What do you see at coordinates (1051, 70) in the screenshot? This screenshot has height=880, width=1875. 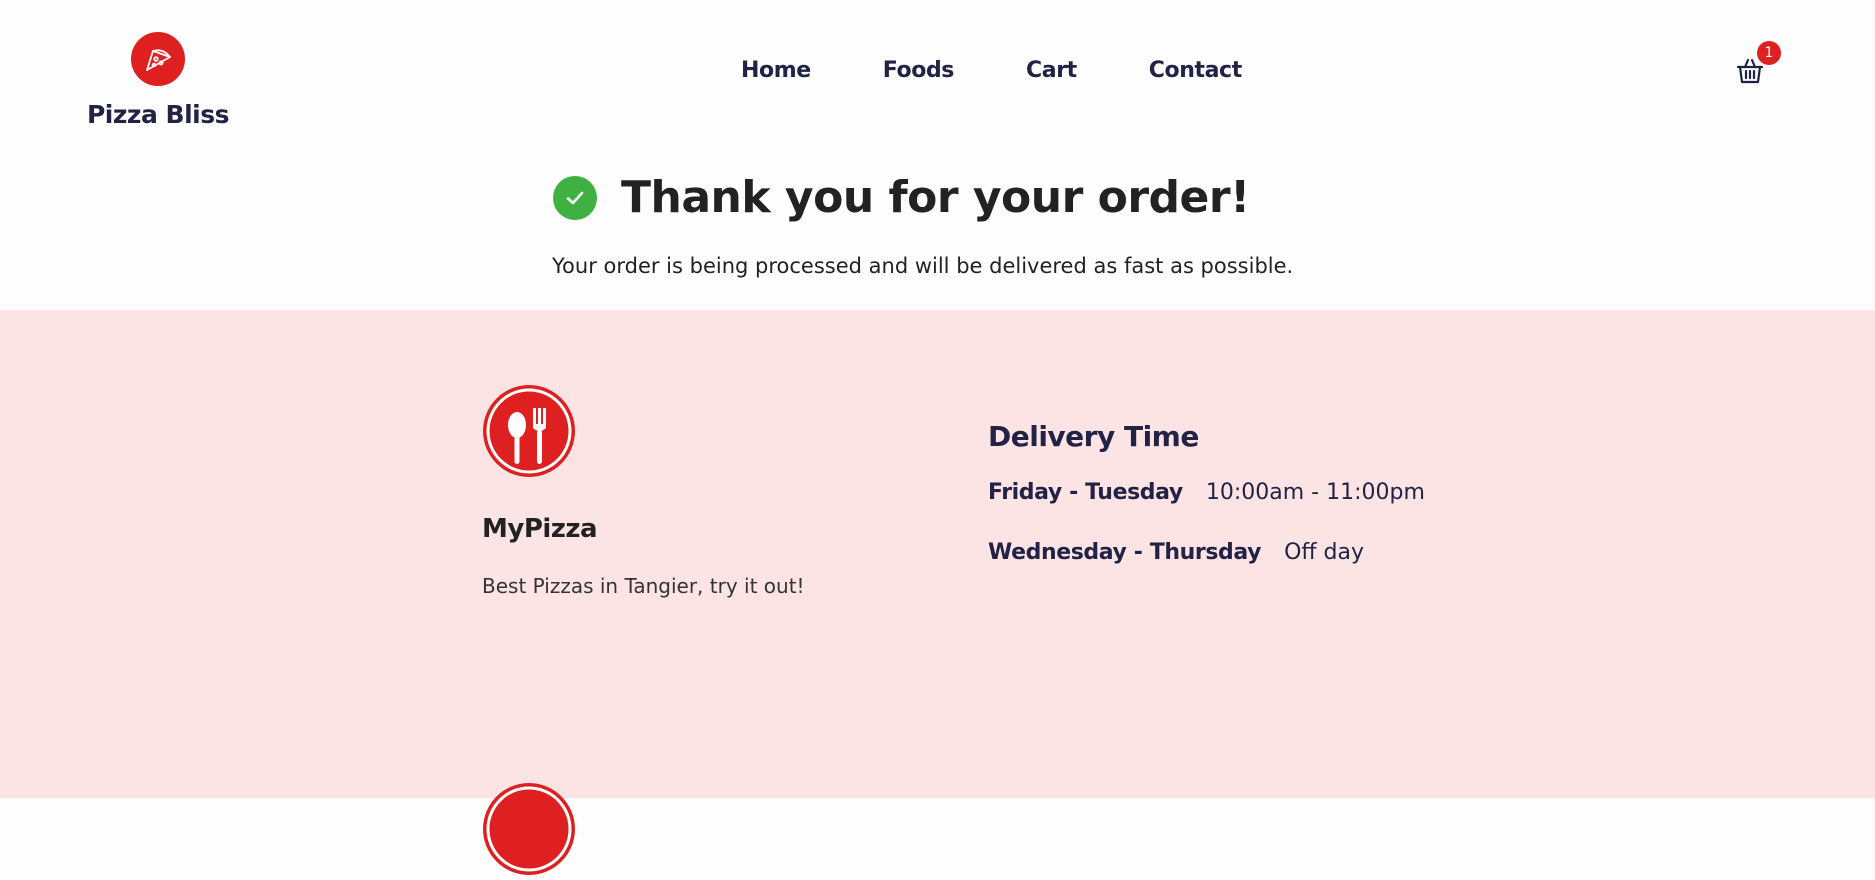 I see `nav-cart: Cart` at bounding box center [1051, 70].